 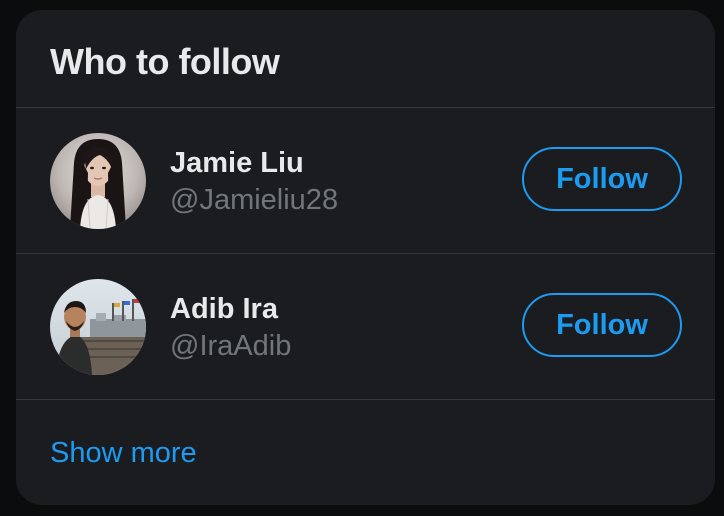 I want to click on user-names: Adib Ira @IraAdib, so click(x=230, y=328).